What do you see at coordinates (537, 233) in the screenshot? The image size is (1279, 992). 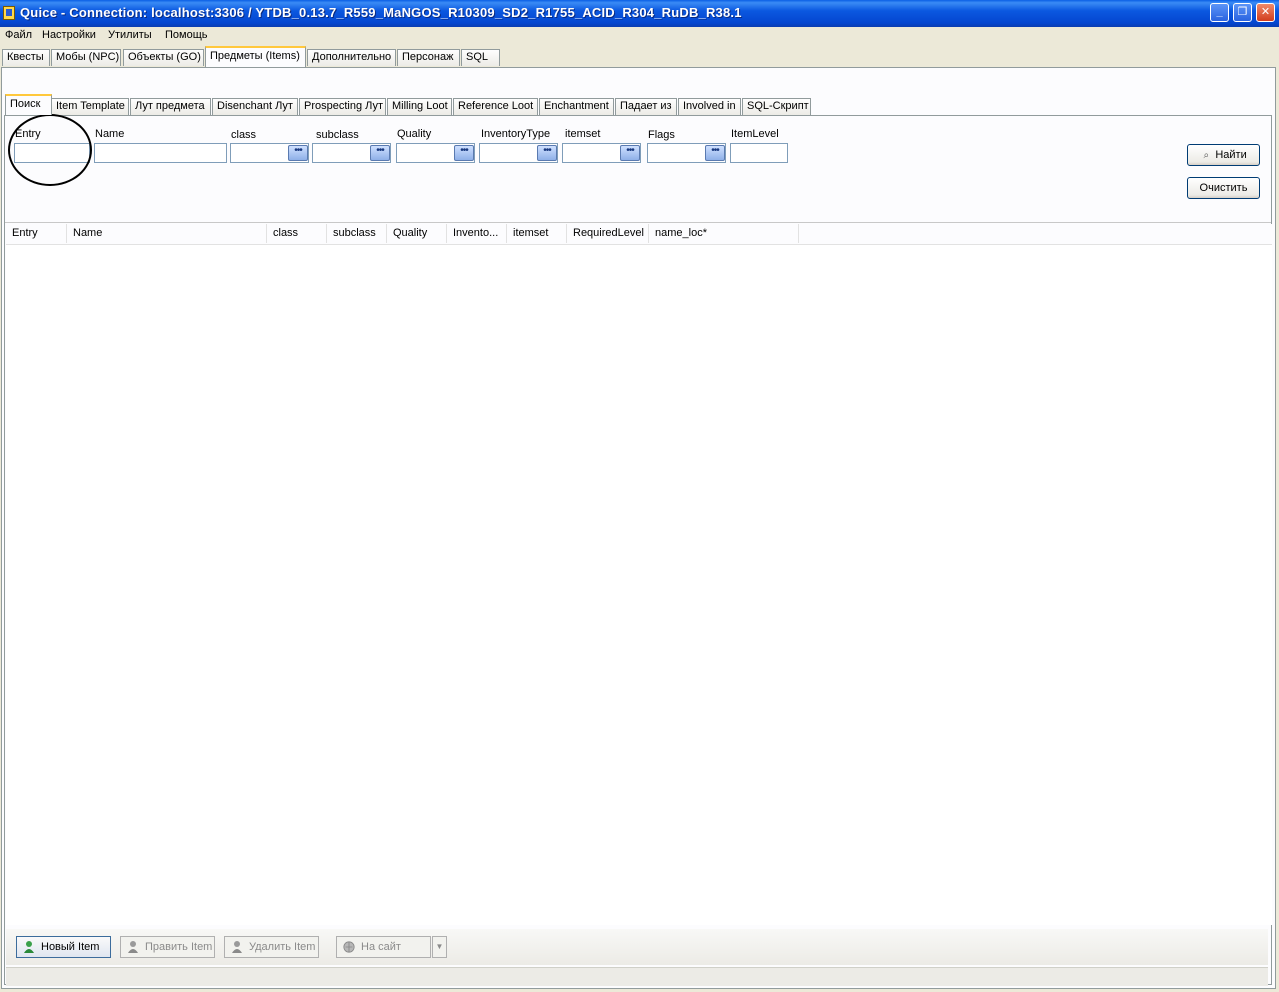 I see `col-header-itemset: itemset` at bounding box center [537, 233].